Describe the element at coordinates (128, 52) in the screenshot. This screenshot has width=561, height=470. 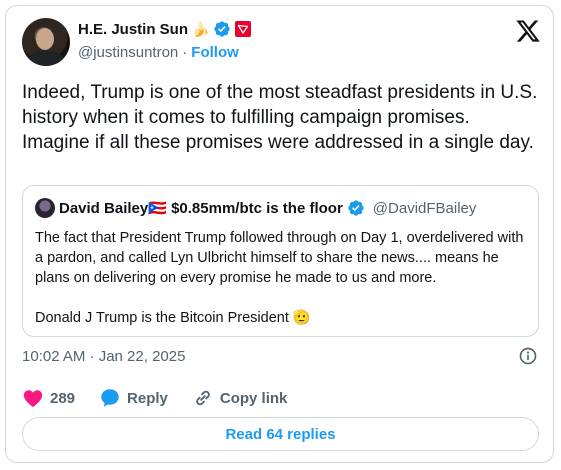
I see `author-handle: @justinsuntron` at that location.